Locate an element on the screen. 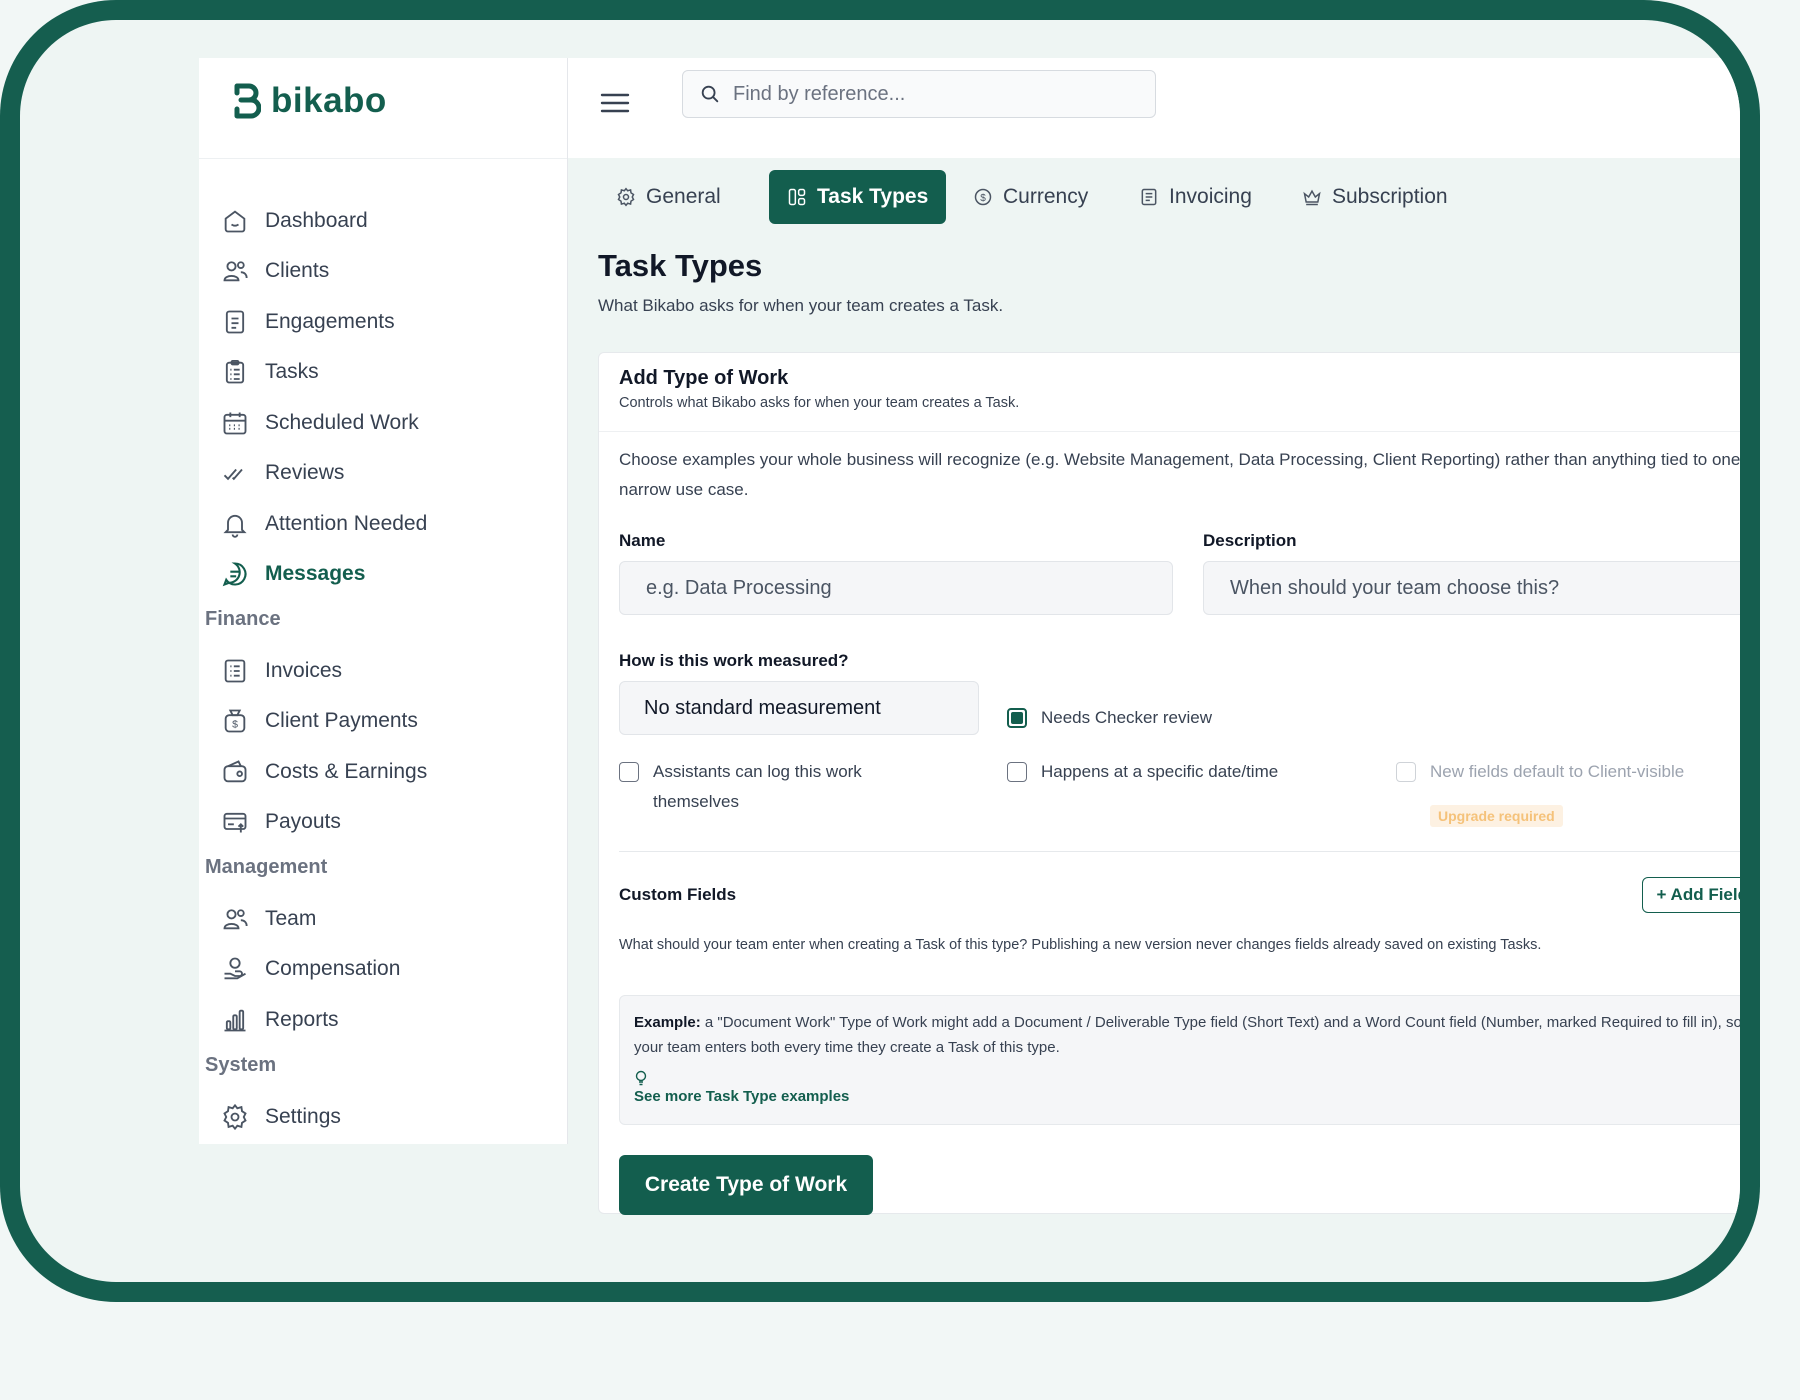 Image resolution: width=1800 pixels, height=1400 pixels. sidebar-item-label: Reports is located at coordinates (302, 1019).